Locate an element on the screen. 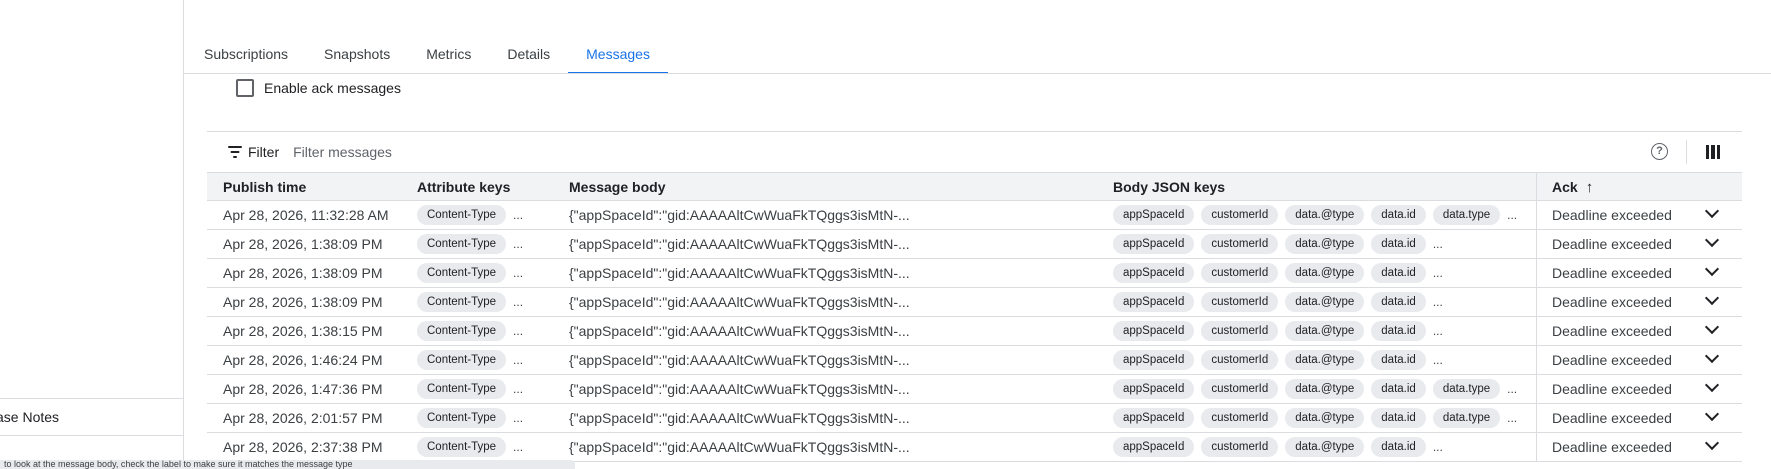 Image resolution: width=1771 pixels, height=469 pixels. columns-icon is located at coordinates (1713, 152).